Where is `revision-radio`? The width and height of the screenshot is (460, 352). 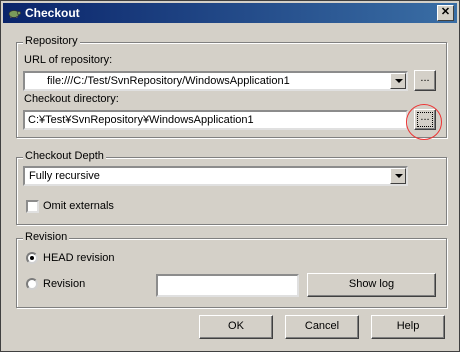 revision-radio is located at coordinates (32, 284).